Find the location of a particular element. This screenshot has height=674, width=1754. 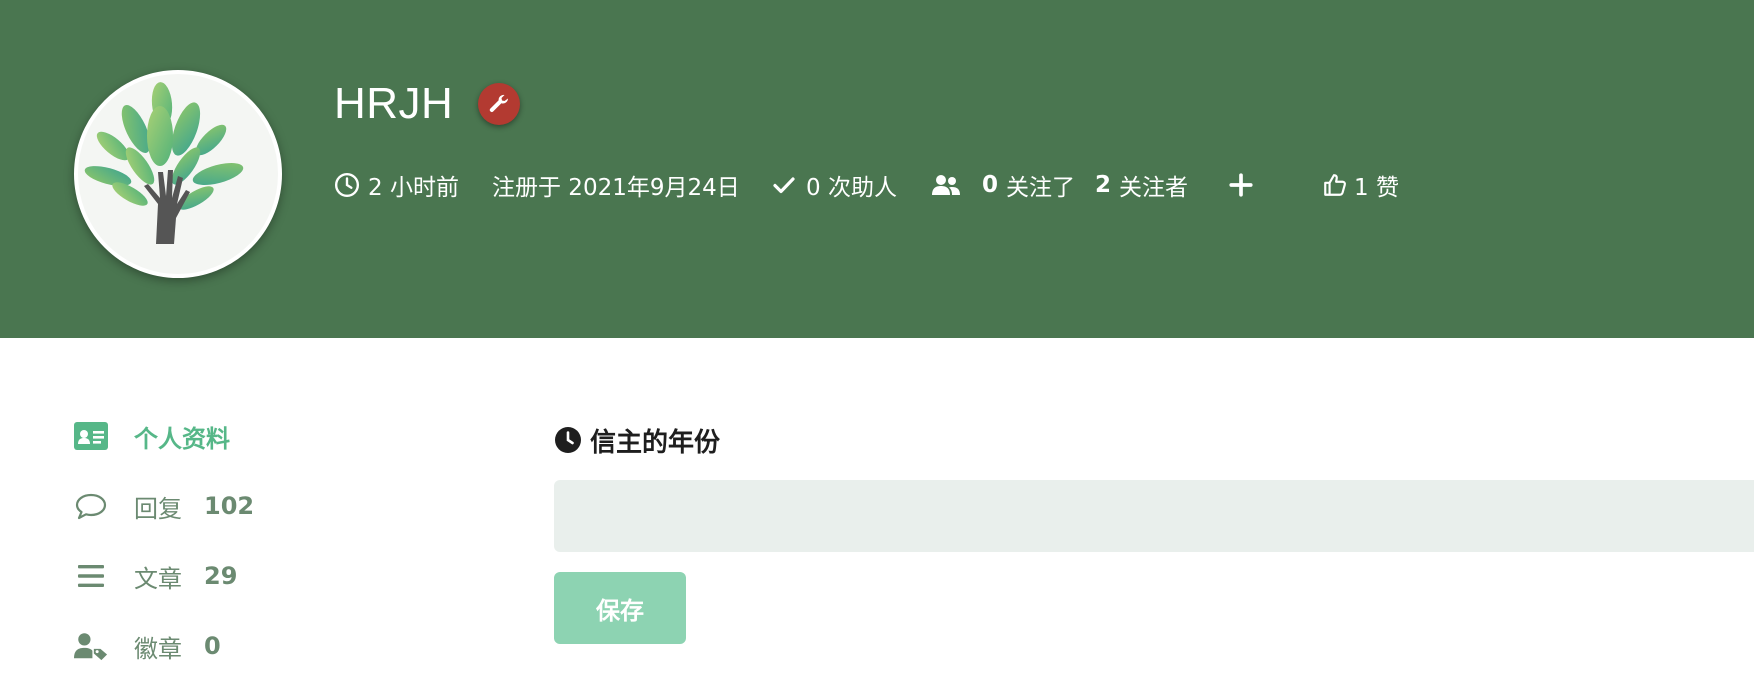

sidebar-item-label: 文章 is located at coordinates (158, 578).